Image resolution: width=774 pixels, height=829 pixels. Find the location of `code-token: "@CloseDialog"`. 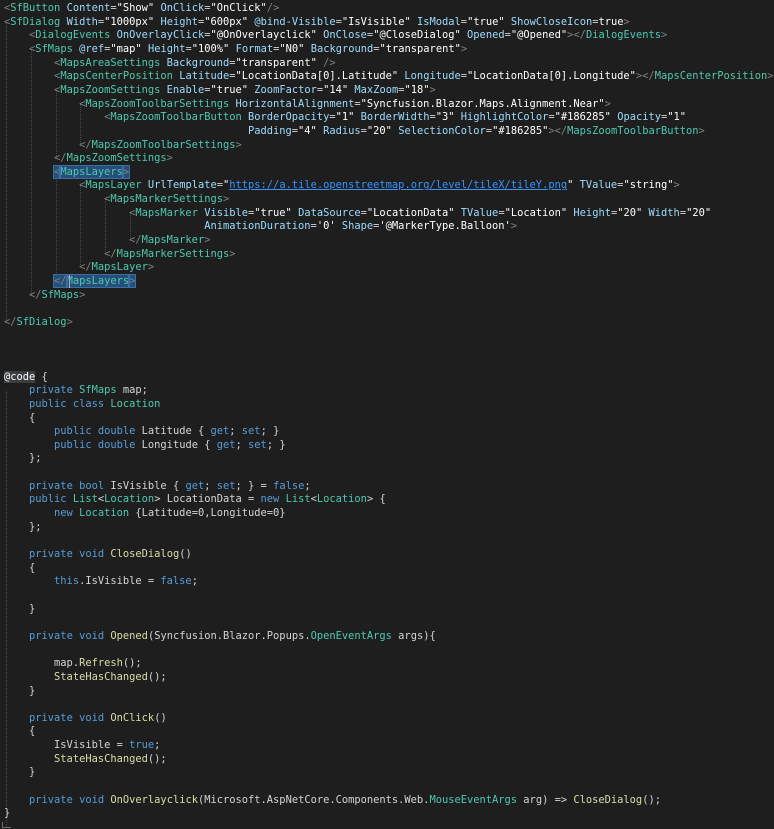

code-token: "@CloseDialog" is located at coordinates (417, 35).